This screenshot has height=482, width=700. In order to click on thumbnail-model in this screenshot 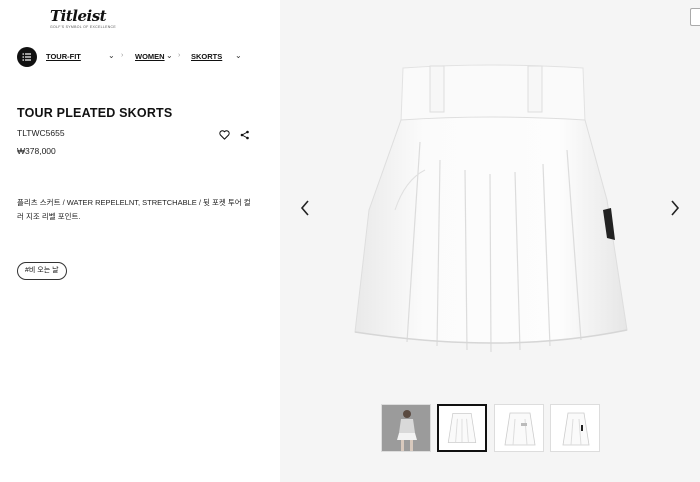, I will do `click(406, 428)`.